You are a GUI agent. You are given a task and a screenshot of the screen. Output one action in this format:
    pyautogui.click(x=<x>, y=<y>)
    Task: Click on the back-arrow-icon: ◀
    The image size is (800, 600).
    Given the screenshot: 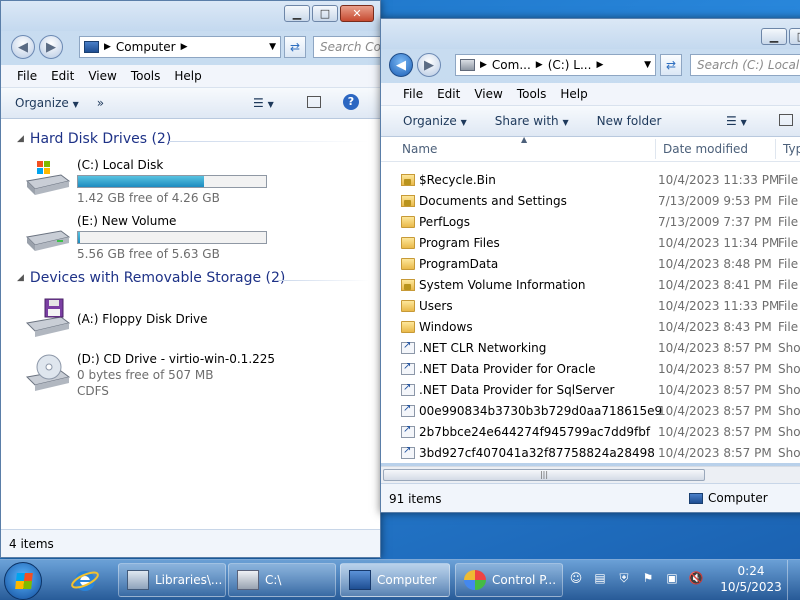 What is the action you would take?
    pyautogui.click(x=401, y=65)
    